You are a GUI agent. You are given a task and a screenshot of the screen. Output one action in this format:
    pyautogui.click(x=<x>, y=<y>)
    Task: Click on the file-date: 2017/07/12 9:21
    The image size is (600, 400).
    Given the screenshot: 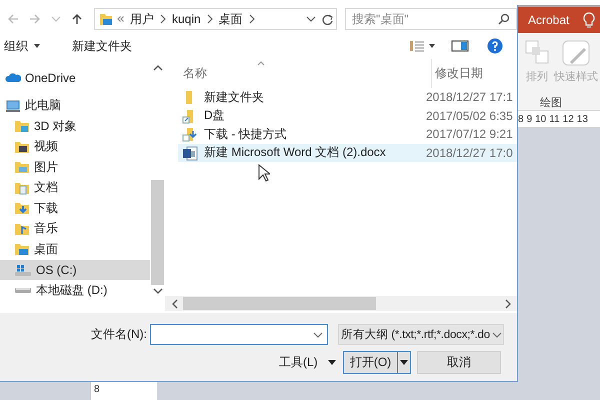 What is the action you would take?
    pyautogui.click(x=469, y=134)
    